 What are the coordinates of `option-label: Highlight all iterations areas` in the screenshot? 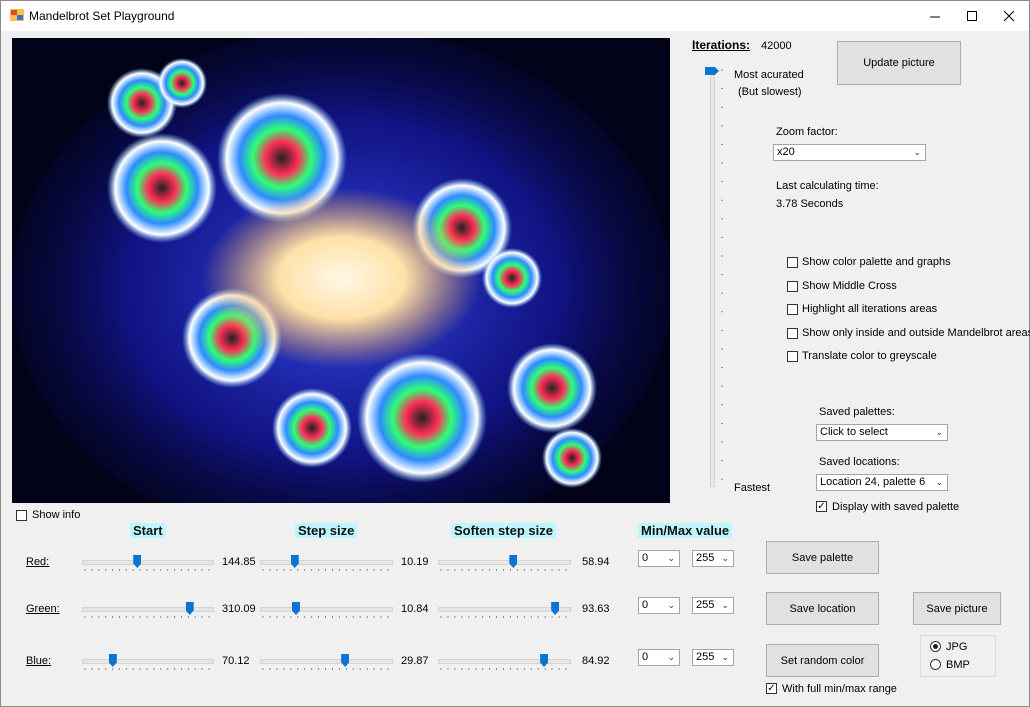 It's located at (870, 309).